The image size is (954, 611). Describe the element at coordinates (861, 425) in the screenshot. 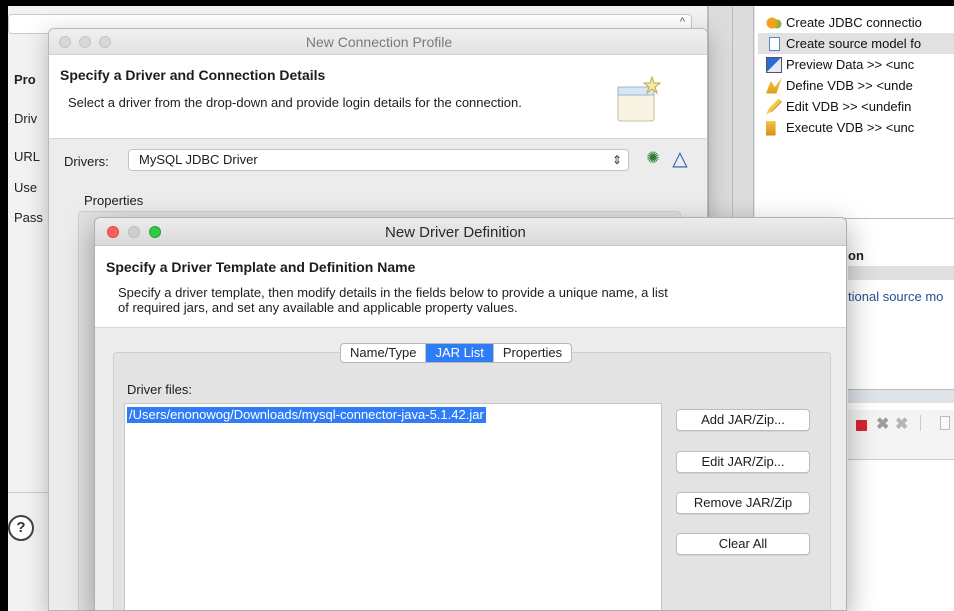

I see `stop-icon` at that location.